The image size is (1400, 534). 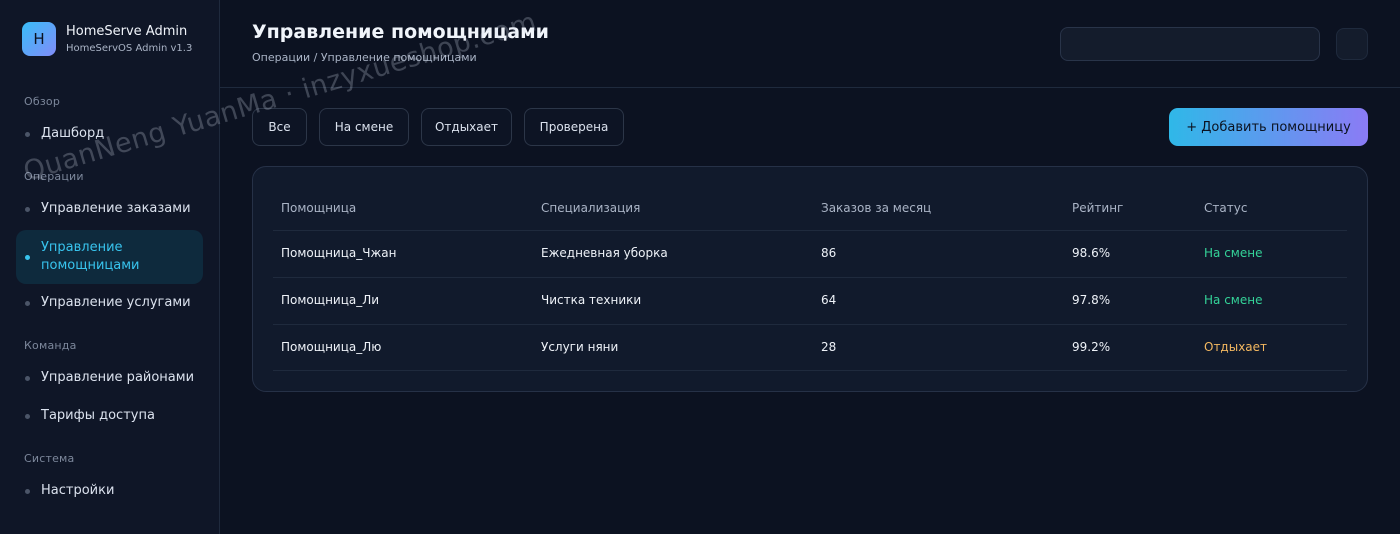 What do you see at coordinates (1091, 253) in the screenshot?
I see `helper-rating: 98.6%` at bounding box center [1091, 253].